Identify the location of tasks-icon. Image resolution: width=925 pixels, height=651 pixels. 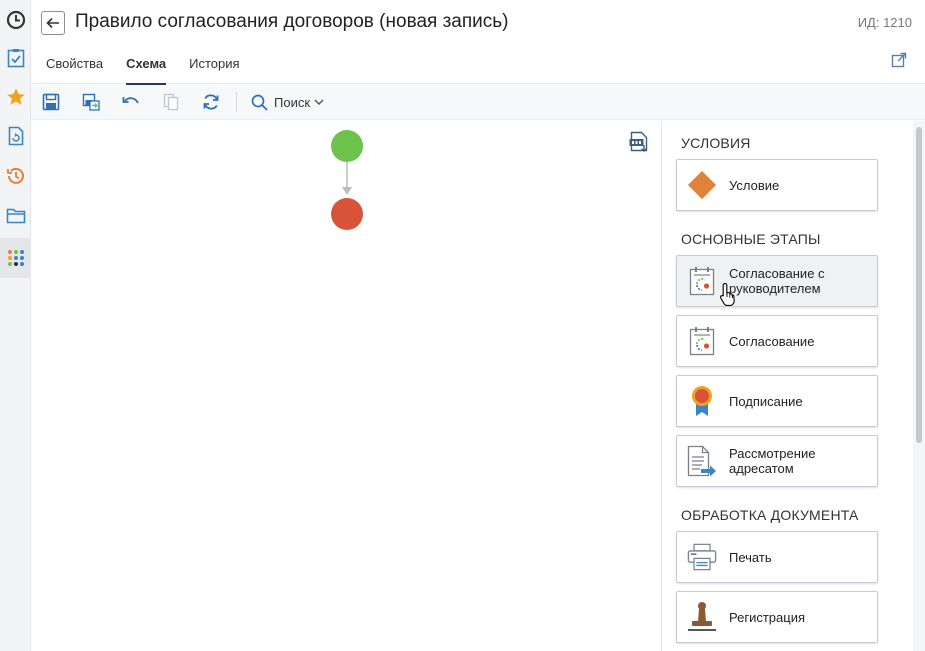
(15, 58).